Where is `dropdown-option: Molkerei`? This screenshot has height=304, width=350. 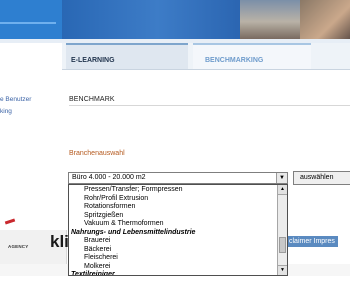 dropdown-option: Molkerei is located at coordinates (89, 266).